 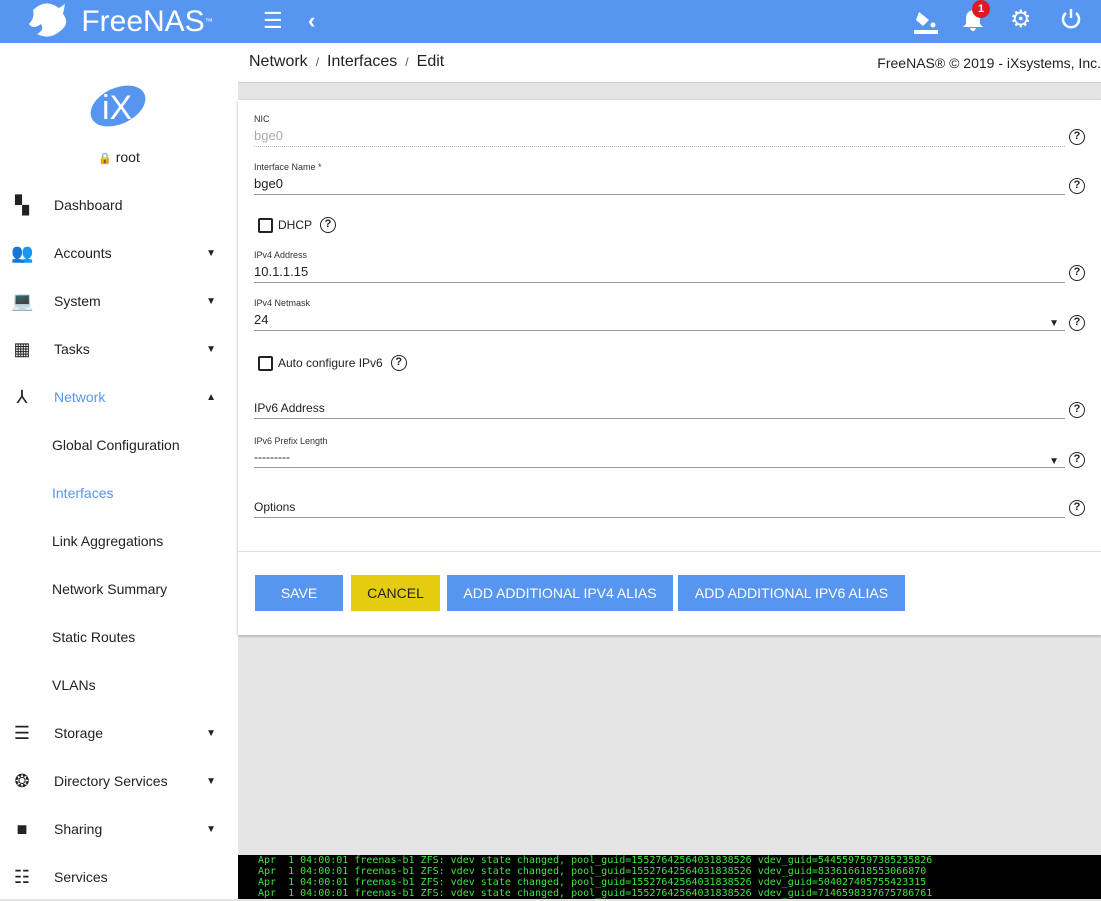 What do you see at coordinates (119, 637) in the screenshot?
I see `nav-static-routes: Static Routes` at bounding box center [119, 637].